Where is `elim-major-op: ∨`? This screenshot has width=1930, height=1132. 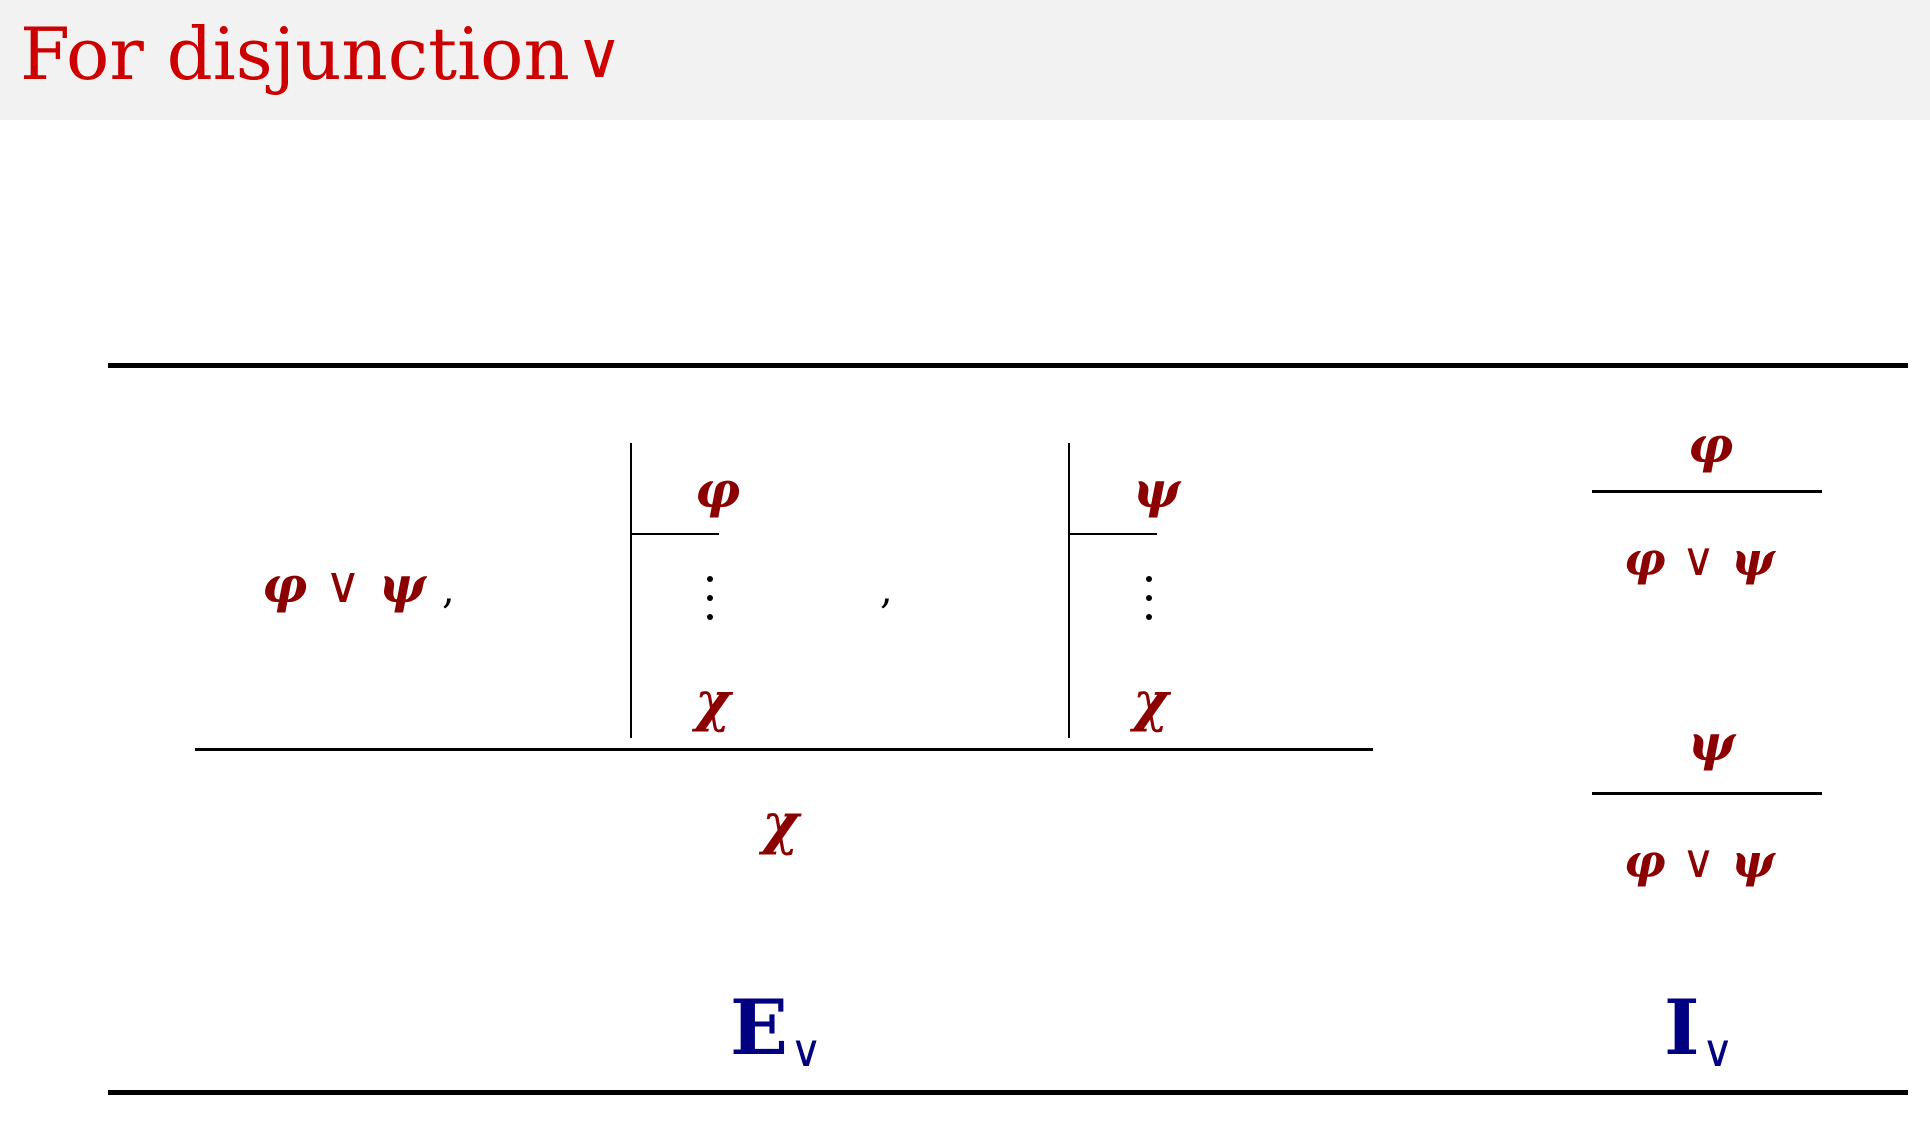
elim-major-op: ∨ is located at coordinates (343, 585).